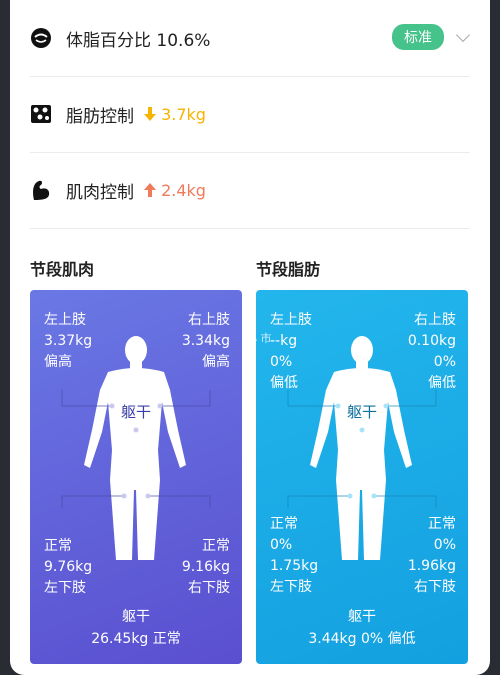 This screenshot has height=675, width=500. What do you see at coordinates (432, 352) in the screenshot?
I see `fat-right-arm-info: 右上肢 0.10kg 0% 偏低` at bounding box center [432, 352].